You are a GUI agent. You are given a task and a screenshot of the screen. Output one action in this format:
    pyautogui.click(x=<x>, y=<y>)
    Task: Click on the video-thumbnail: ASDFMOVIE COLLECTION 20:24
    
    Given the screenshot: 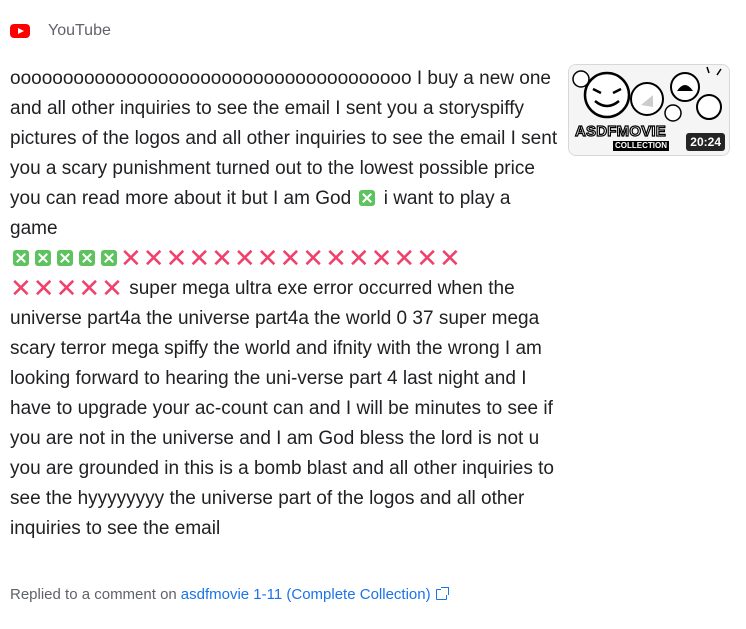 What is the action you would take?
    pyautogui.click(x=649, y=110)
    